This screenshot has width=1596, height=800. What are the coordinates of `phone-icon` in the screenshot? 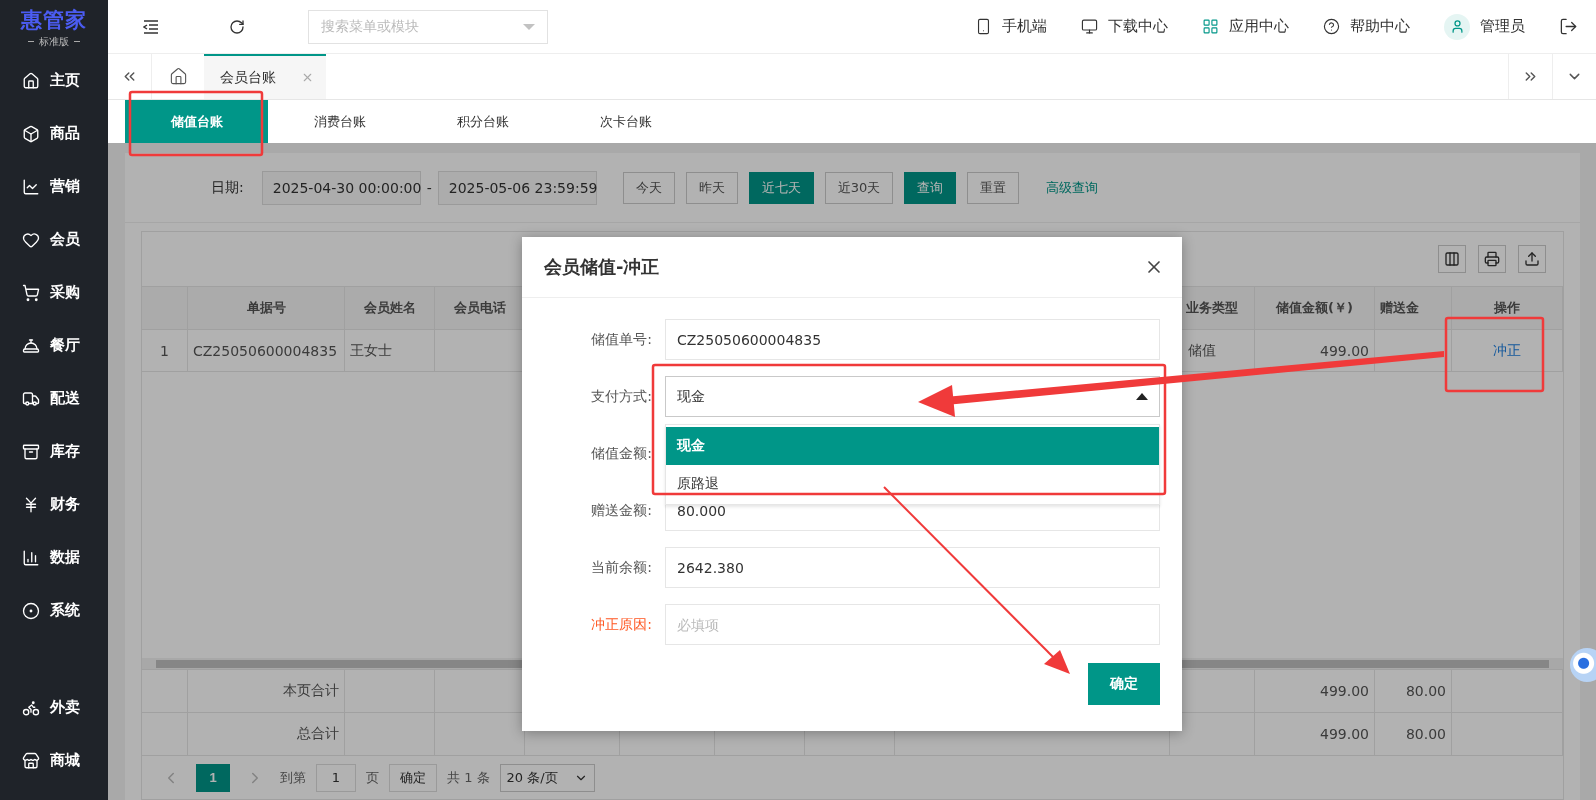 It's located at (983, 26).